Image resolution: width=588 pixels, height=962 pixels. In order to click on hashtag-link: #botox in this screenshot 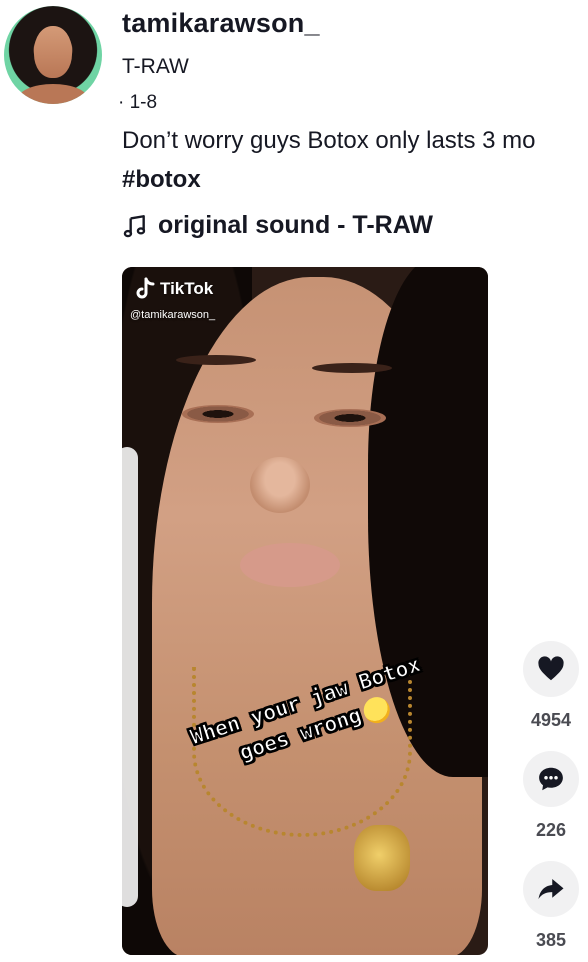, I will do `click(161, 180)`.